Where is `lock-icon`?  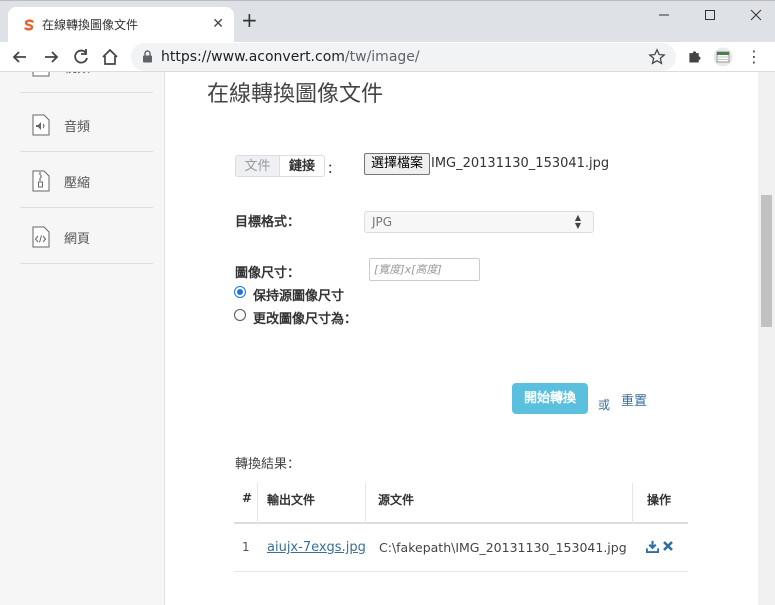 lock-icon is located at coordinates (147, 56).